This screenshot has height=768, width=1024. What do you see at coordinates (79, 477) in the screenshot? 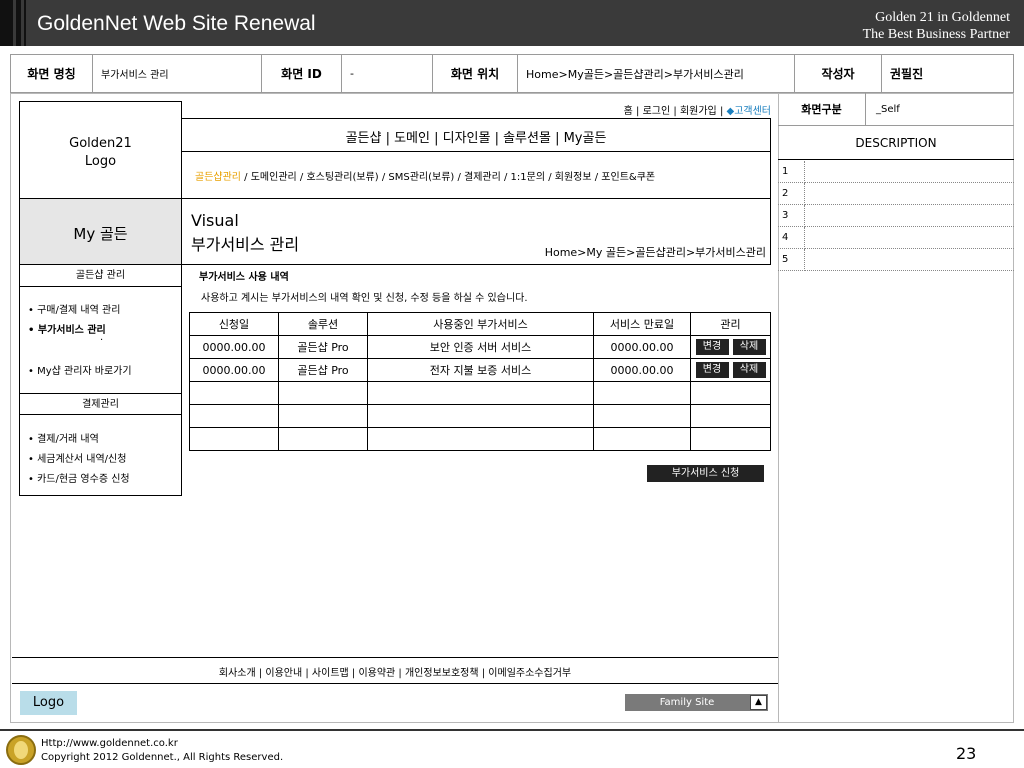
I see `left-nav-item: • 카드/현금 영수증 신청` at bounding box center [79, 477].